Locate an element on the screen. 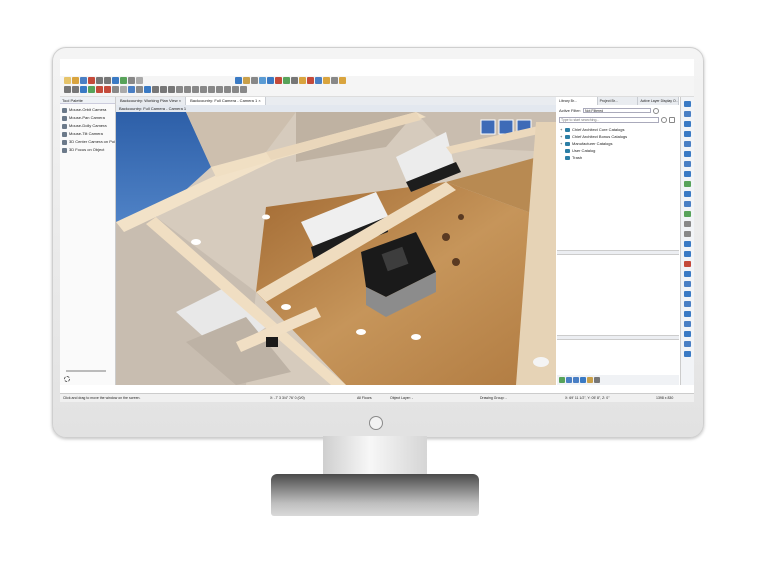  library-item-core: + Chief Architect Core Catalogs is located at coordinates (618, 129).